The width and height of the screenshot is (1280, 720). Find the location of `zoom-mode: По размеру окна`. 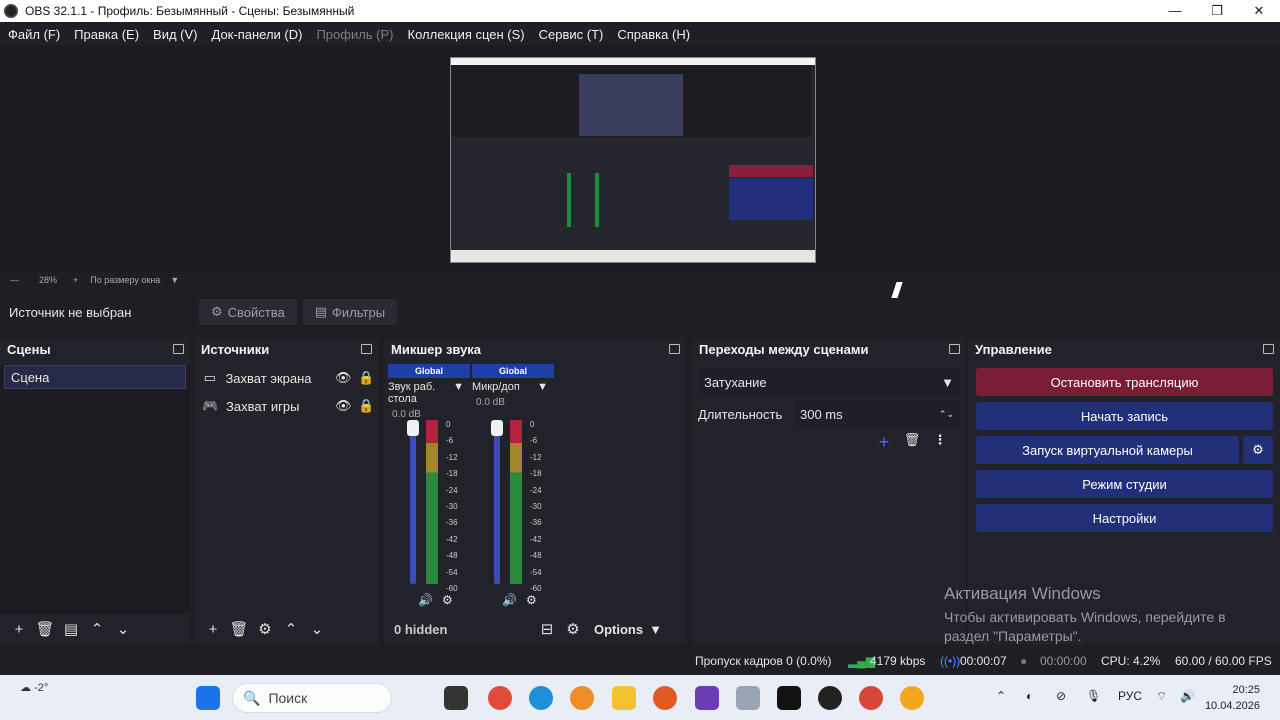

zoom-mode: По размеру окна is located at coordinates (125, 280).